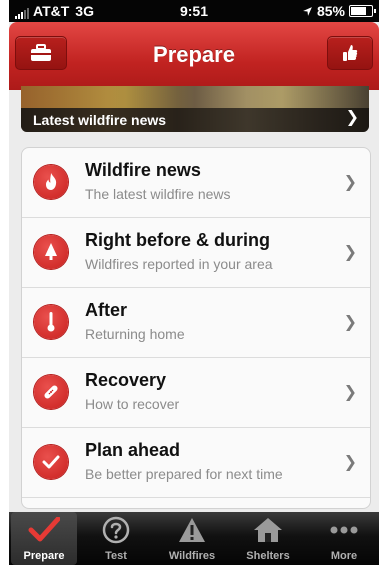 This screenshot has height=565, width=379. Describe the element at coordinates (126, 380) in the screenshot. I see `menu-item-title: Recovery` at that location.